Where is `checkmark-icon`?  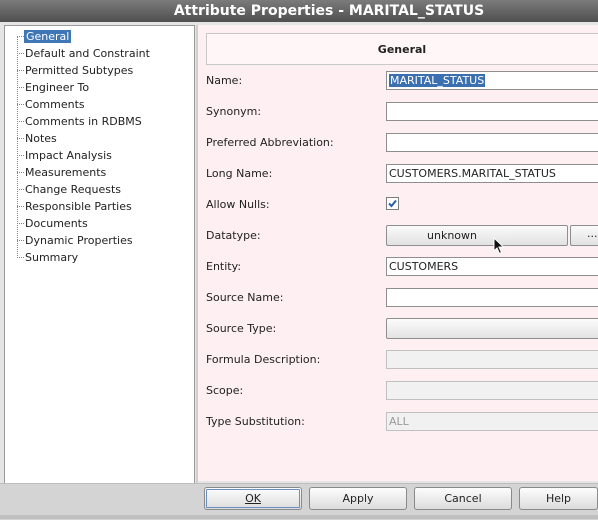 checkmark-icon is located at coordinates (392, 203).